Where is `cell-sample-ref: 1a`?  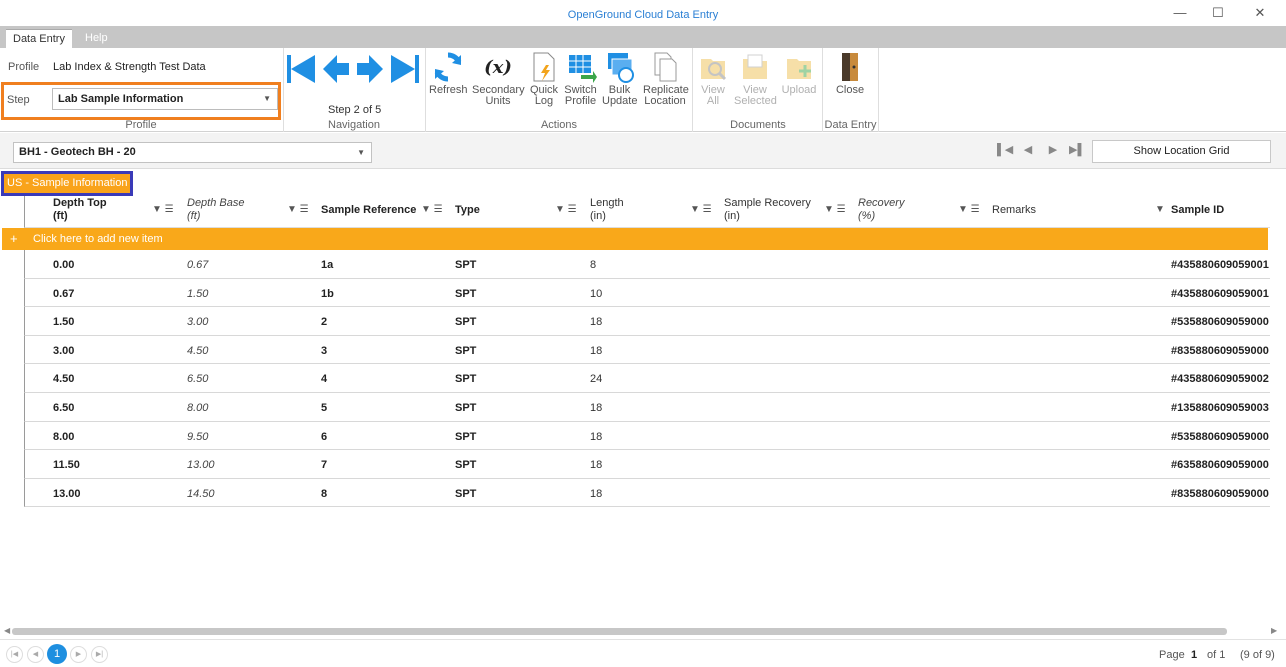 cell-sample-ref: 1a is located at coordinates (327, 265).